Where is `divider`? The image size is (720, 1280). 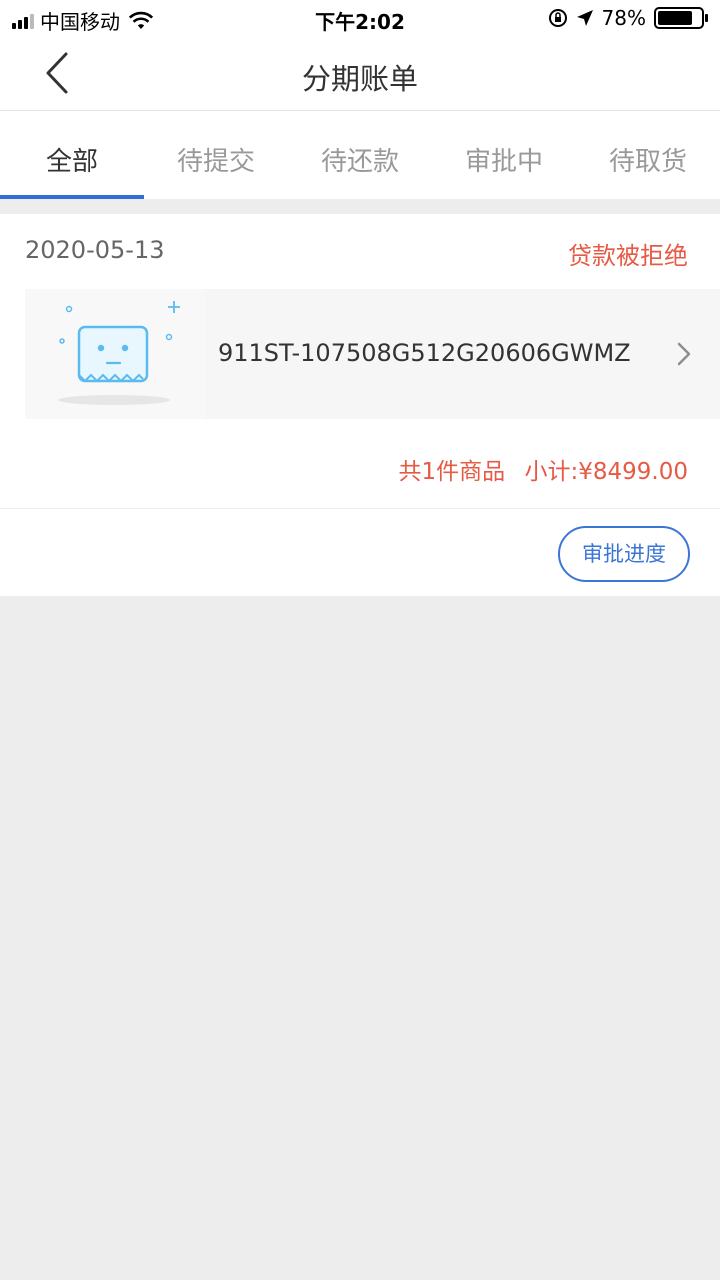
divider is located at coordinates (360, 508).